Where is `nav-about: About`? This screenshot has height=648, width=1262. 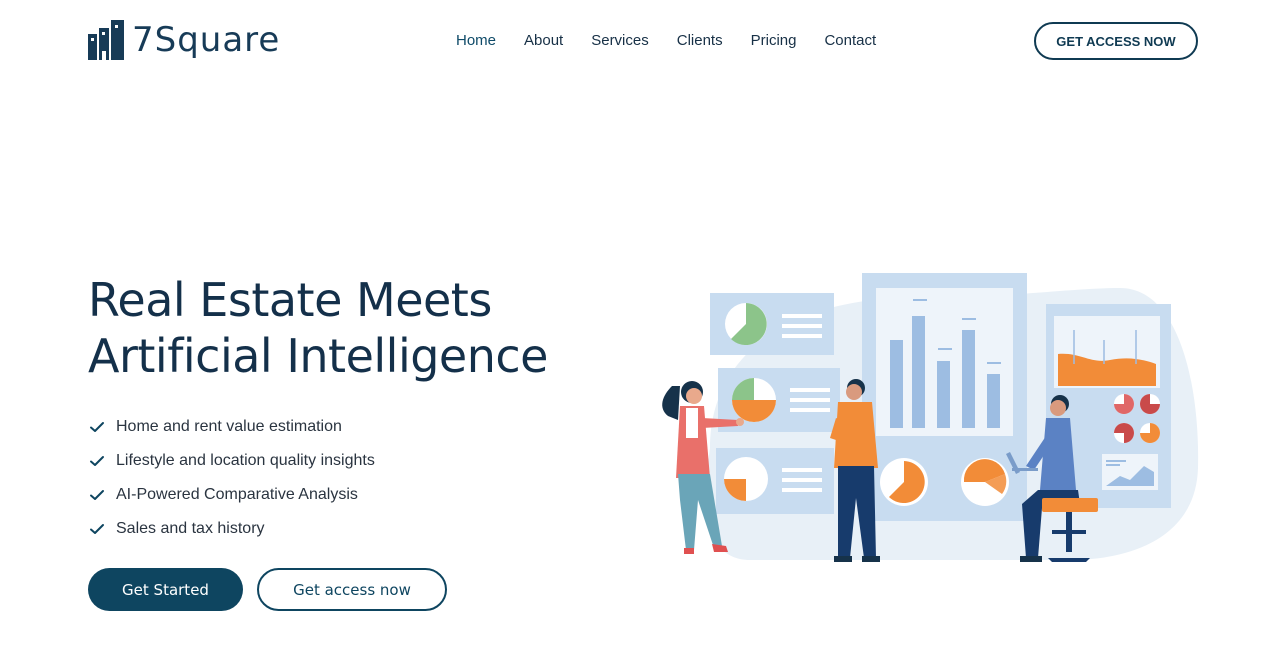
nav-about: About is located at coordinates (543, 41).